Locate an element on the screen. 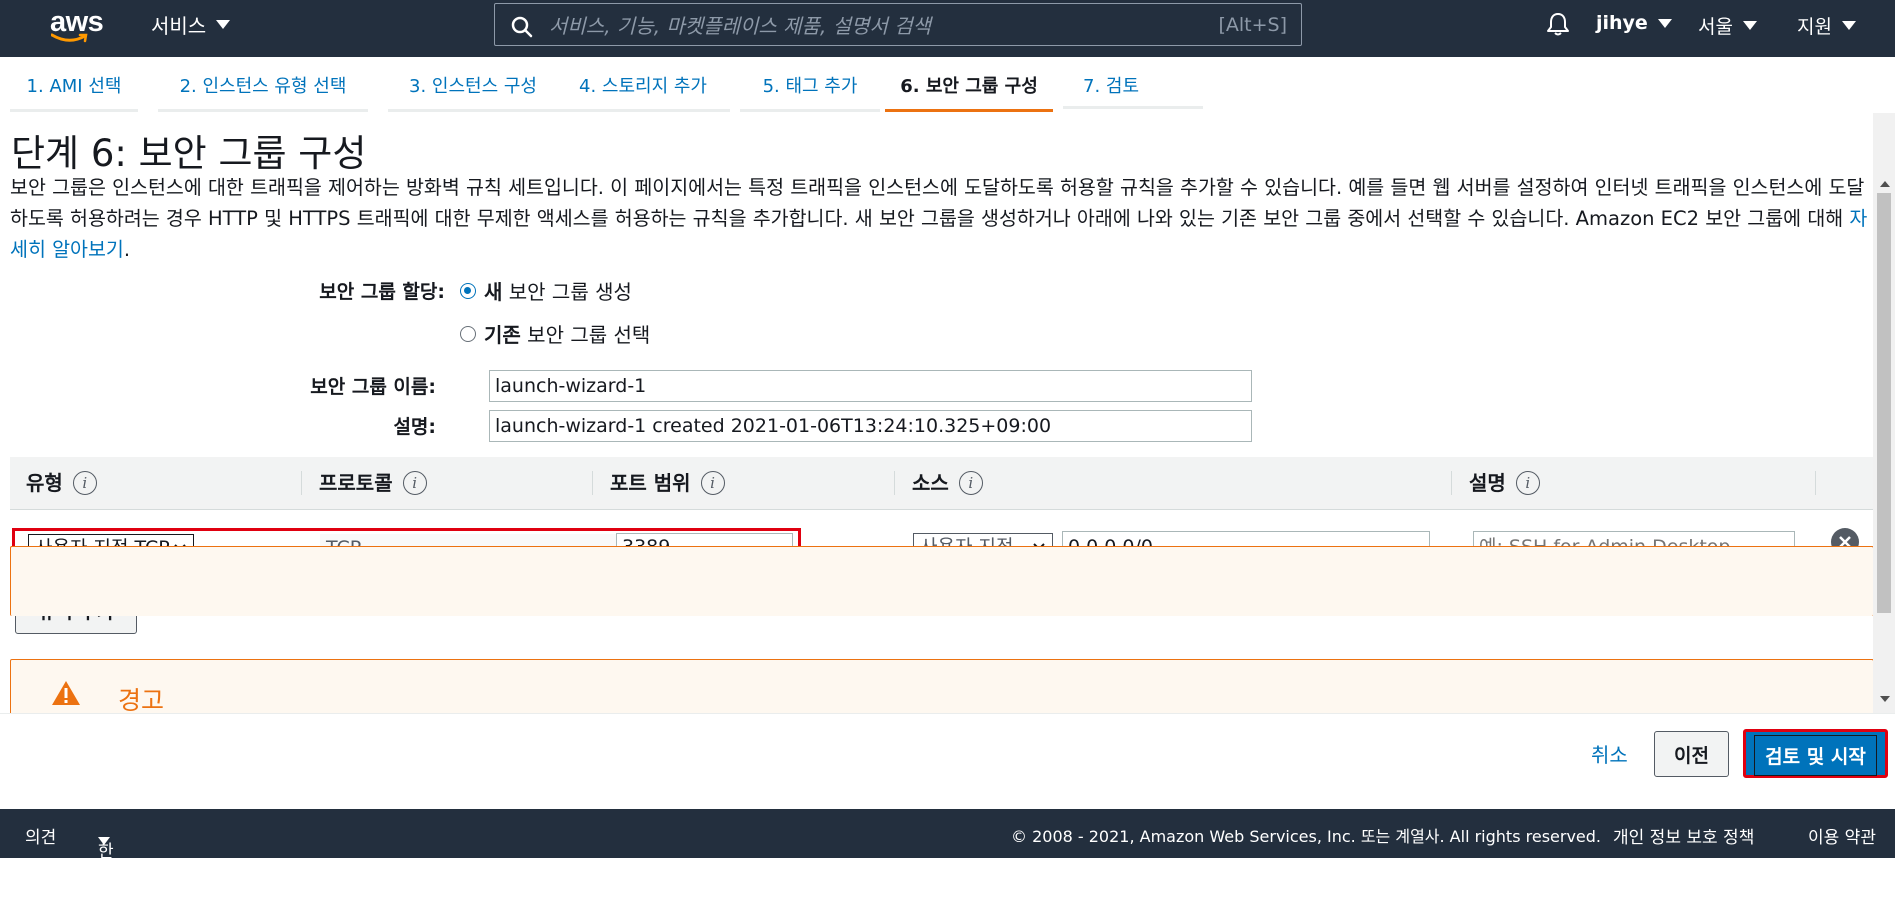 The width and height of the screenshot is (1895, 912). security-group-name-input is located at coordinates (870, 386).